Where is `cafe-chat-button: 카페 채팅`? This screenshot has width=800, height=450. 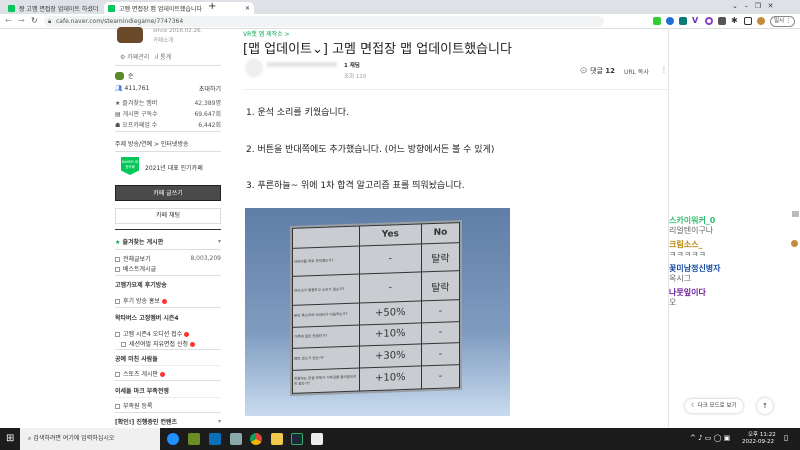 cafe-chat-button: 카페 채팅 is located at coordinates (168, 216).